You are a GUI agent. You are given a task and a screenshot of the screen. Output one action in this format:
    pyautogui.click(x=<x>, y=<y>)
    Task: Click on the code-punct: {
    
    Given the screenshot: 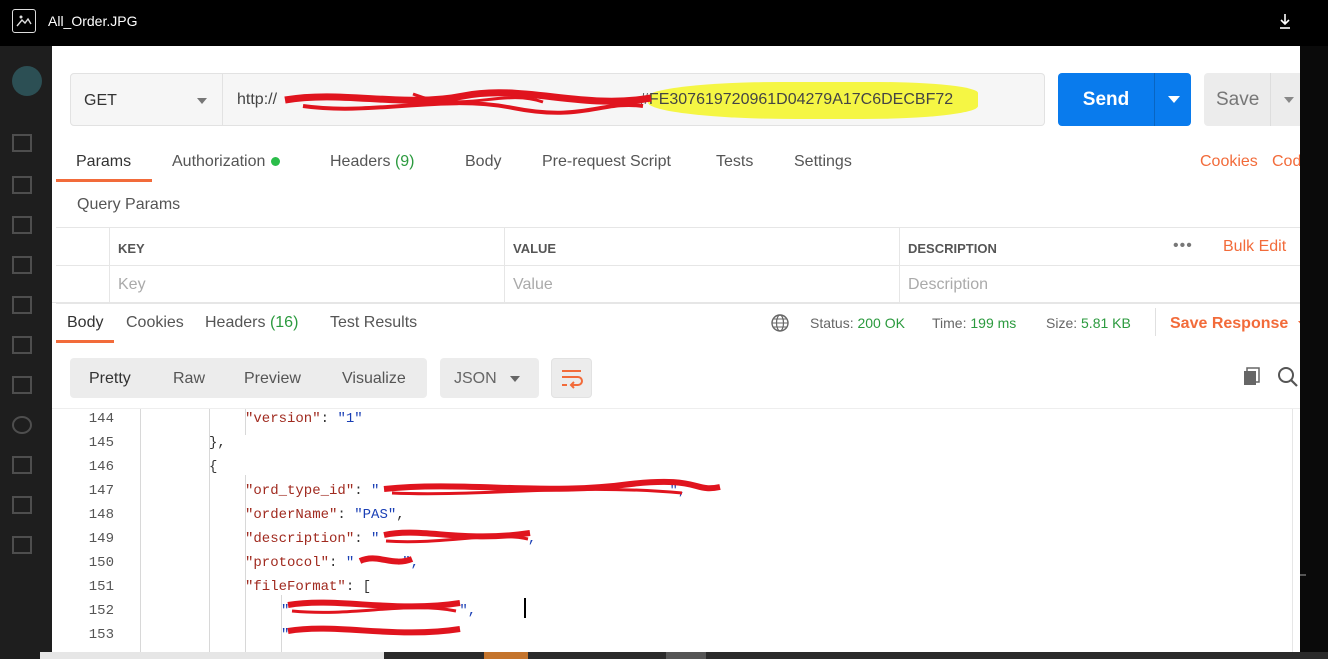 What is the action you would take?
    pyautogui.click(x=213, y=467)
    